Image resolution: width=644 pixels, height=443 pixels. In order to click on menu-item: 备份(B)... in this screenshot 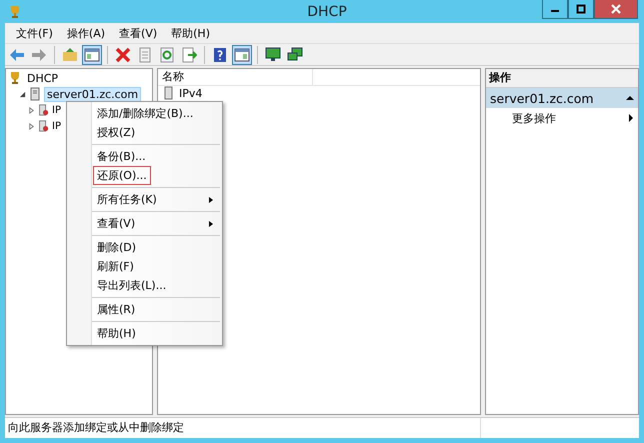, I will do `click(121, 156)`.